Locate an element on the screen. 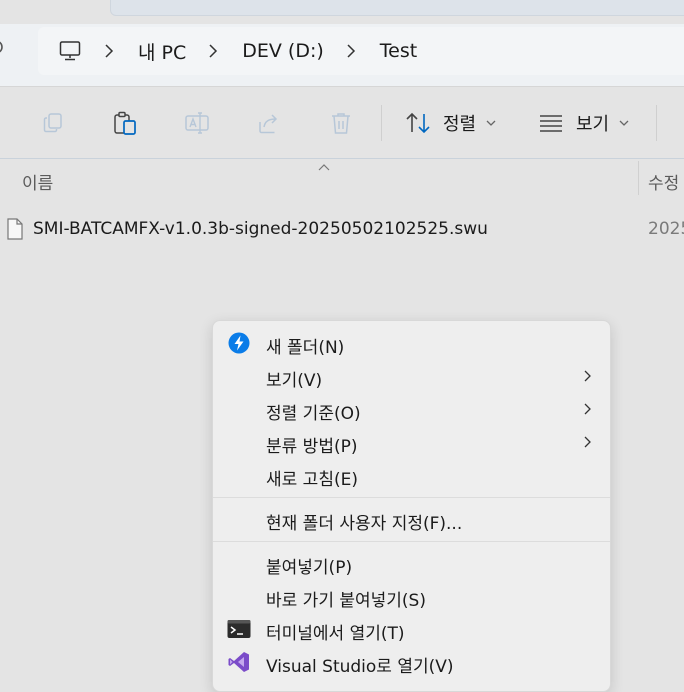  visual-studio-icon is located at coordinates (239, 662).